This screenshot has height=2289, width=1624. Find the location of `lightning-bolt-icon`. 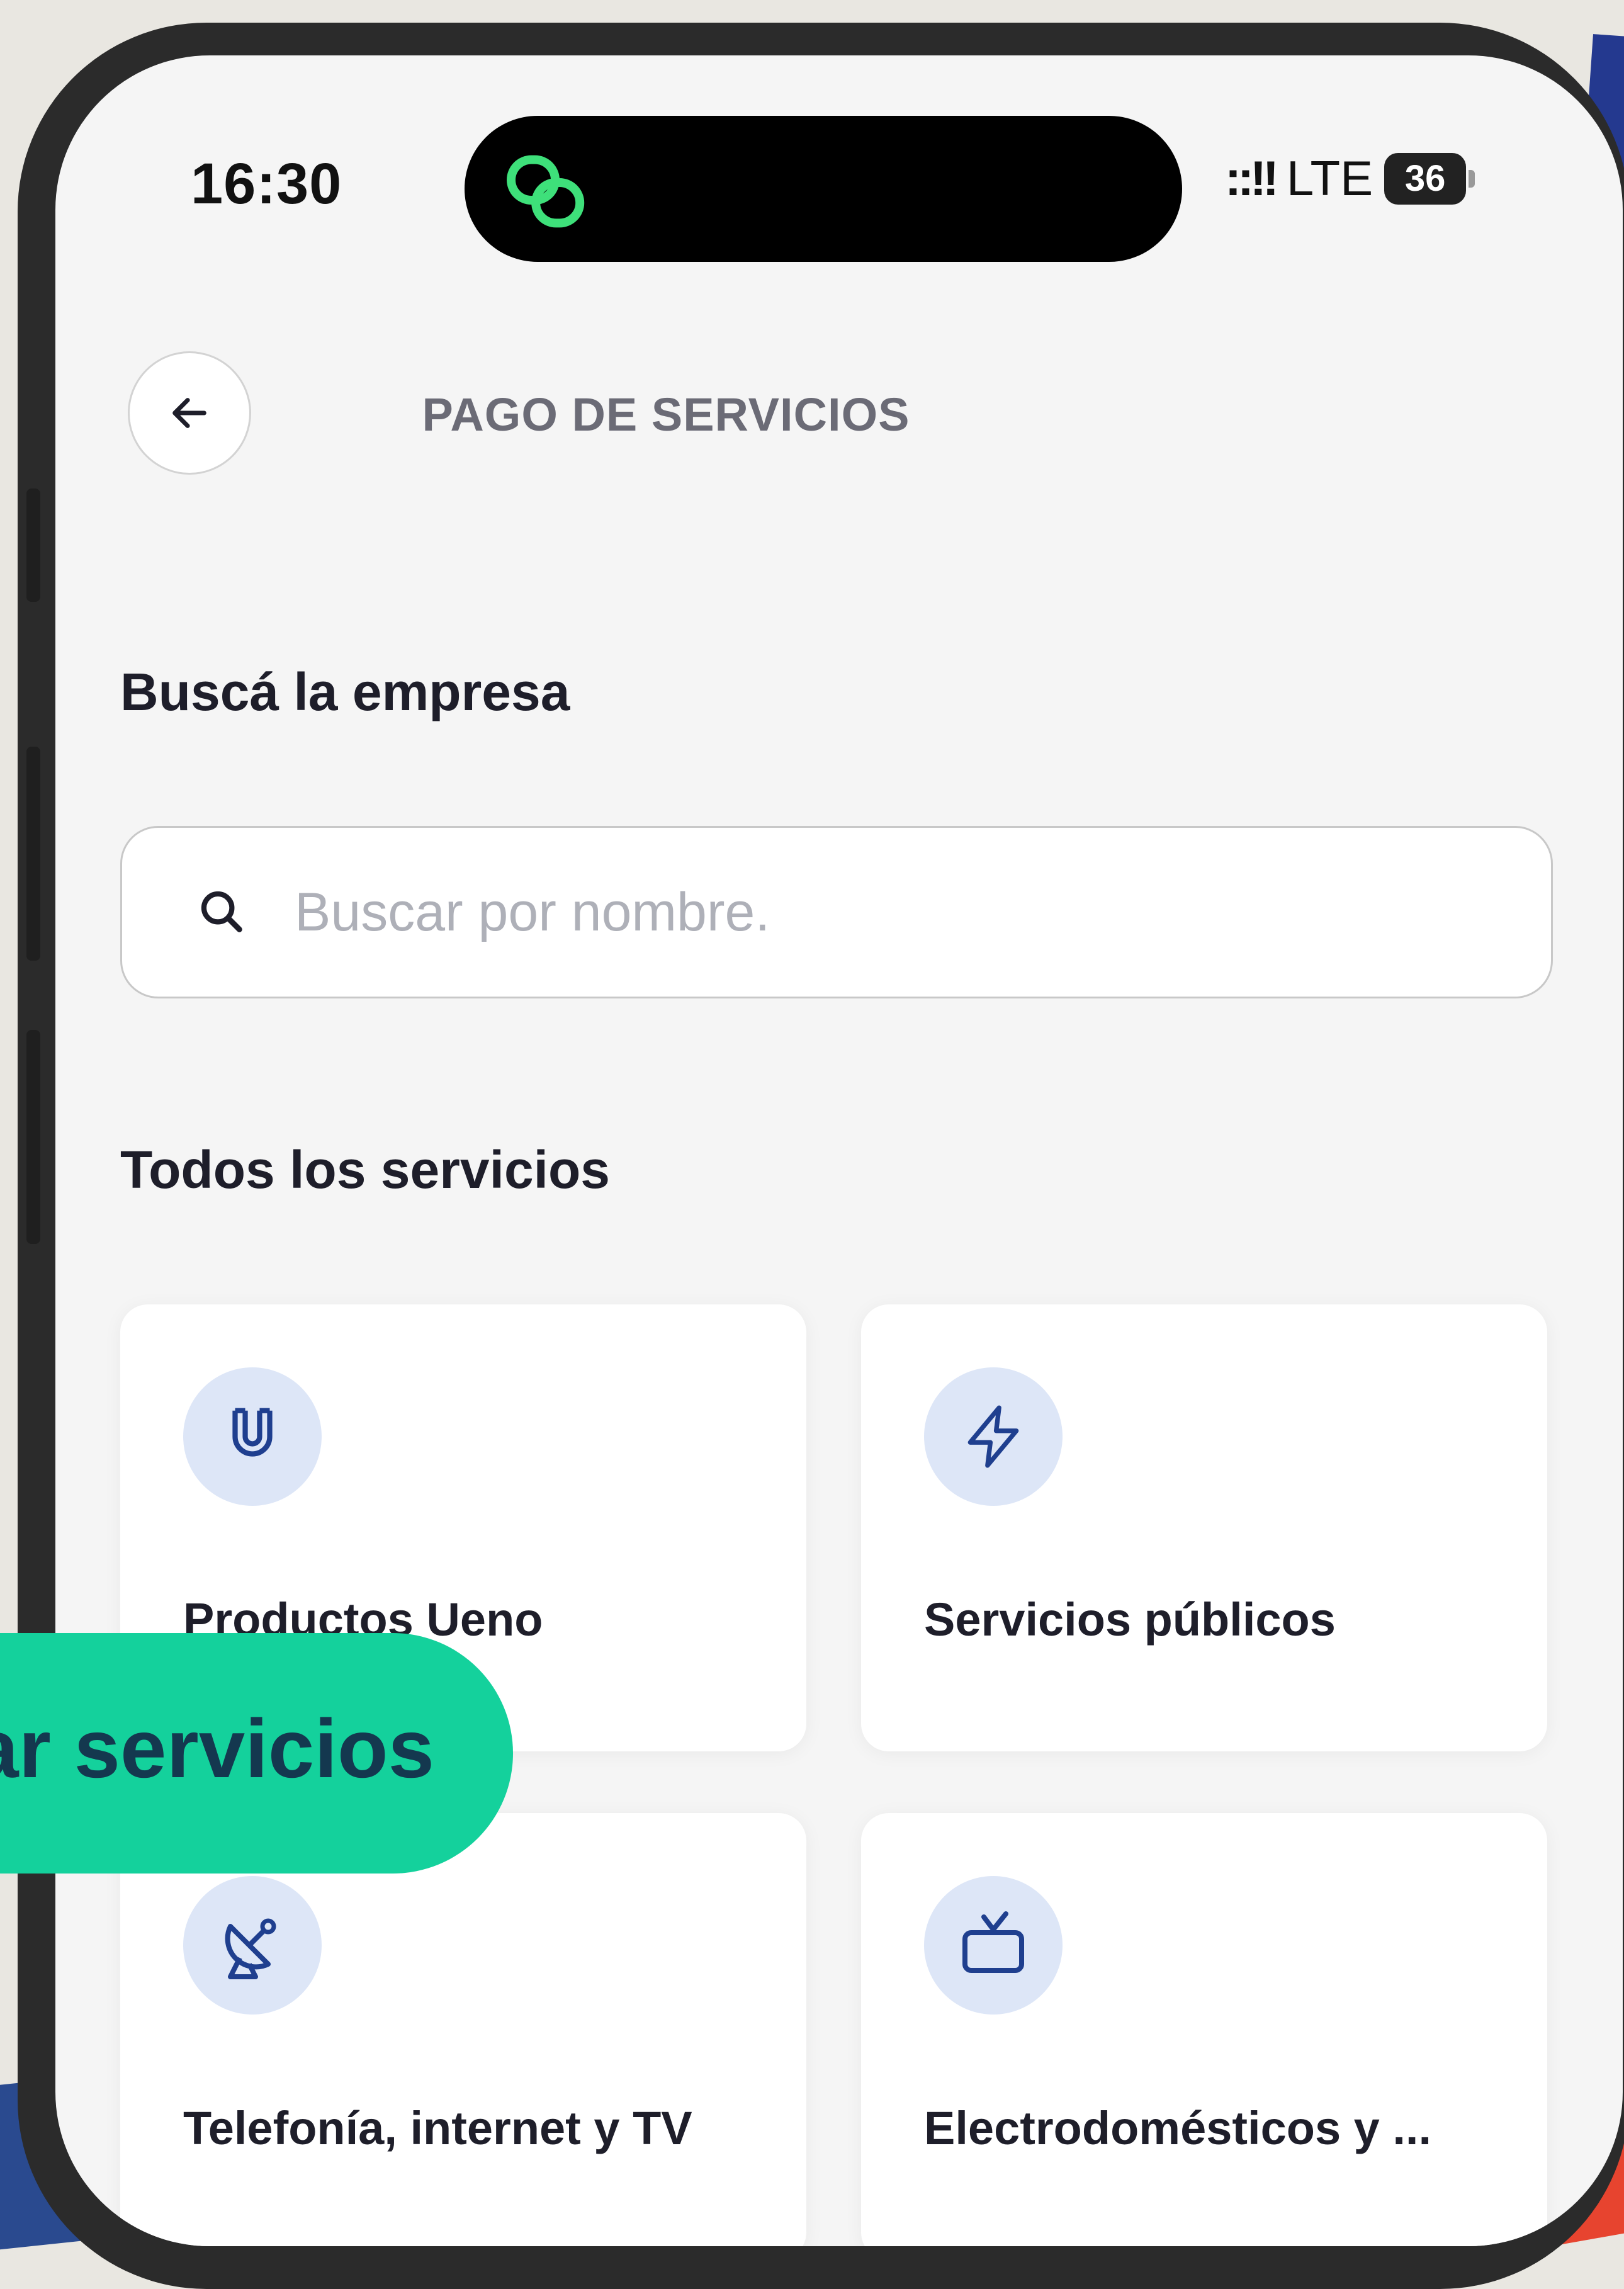

lightning-bolt-icon is located at coordinates (993, 1437).